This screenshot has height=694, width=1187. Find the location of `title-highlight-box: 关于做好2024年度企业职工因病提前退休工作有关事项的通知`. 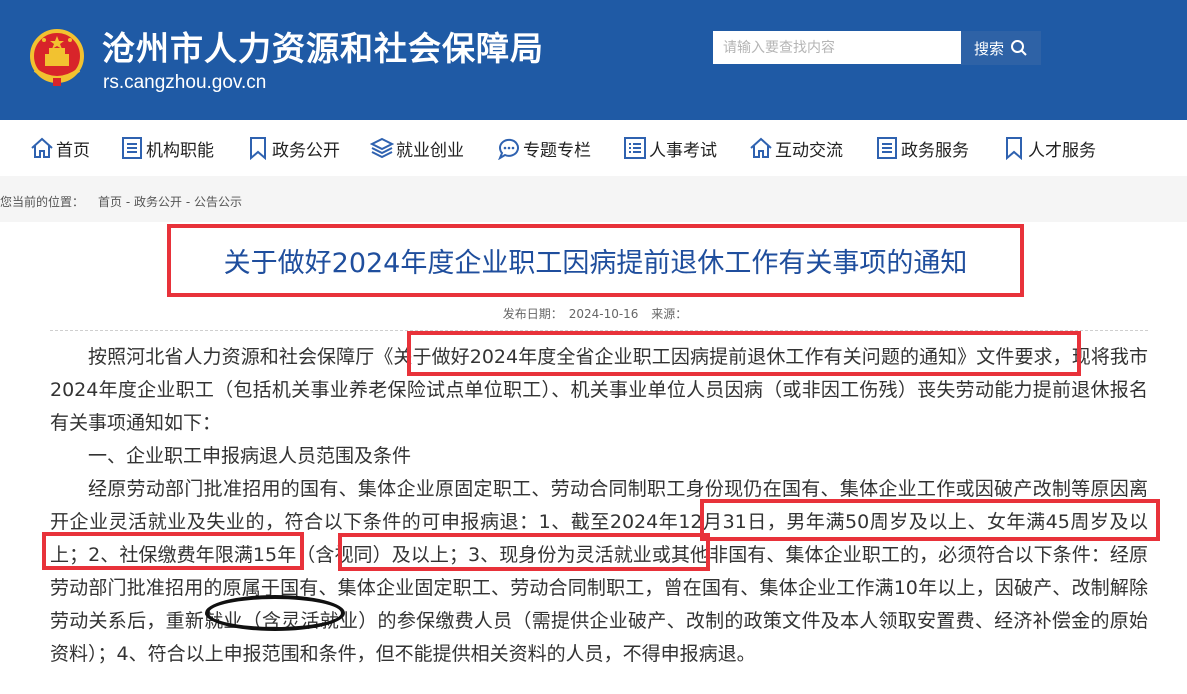

title-highlight-box: 关于做好2024年度企业职工因病提前退休工作有关事项的通知 is located at coordinates (595, 260).